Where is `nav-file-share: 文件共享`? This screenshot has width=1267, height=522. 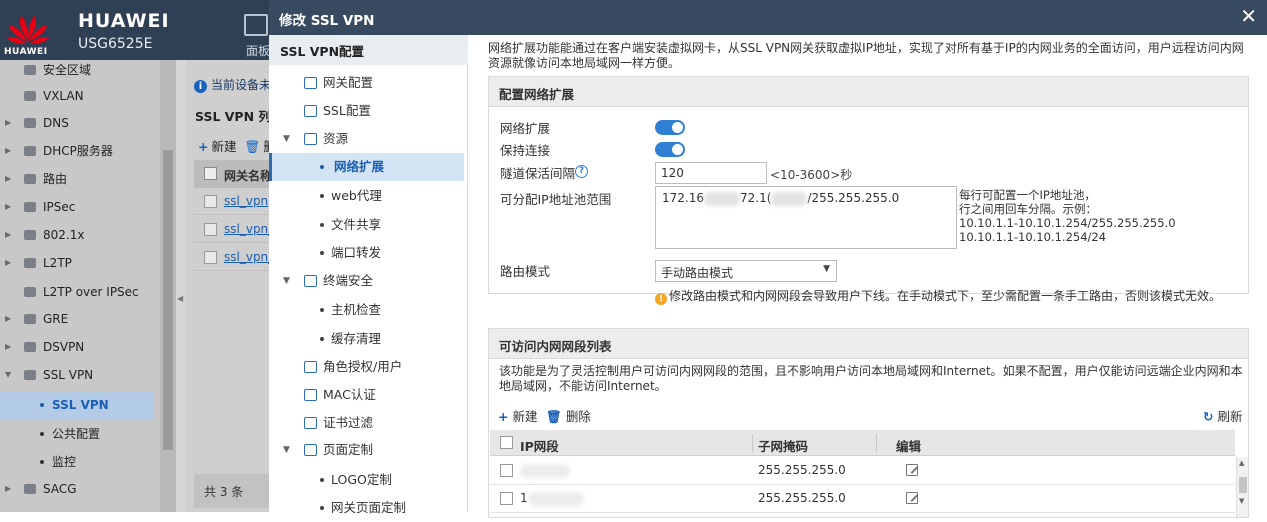
nav-file-share: 文件共享 is located at coordinates (368, 225).